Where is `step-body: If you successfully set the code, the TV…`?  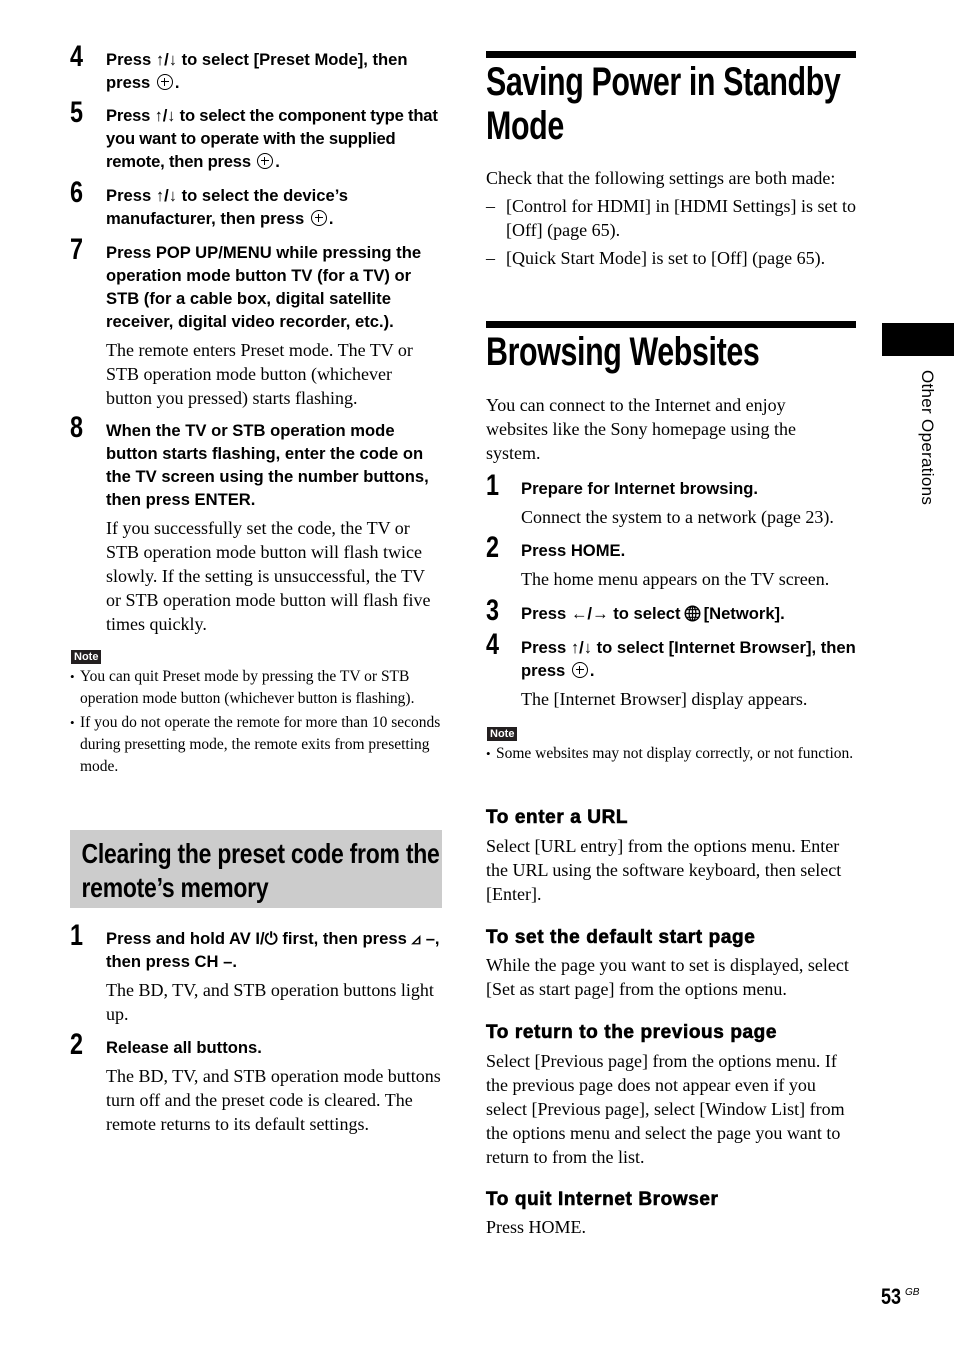 step-body: If you successfully set the code, the TV… is located at coordinates (268, 576).